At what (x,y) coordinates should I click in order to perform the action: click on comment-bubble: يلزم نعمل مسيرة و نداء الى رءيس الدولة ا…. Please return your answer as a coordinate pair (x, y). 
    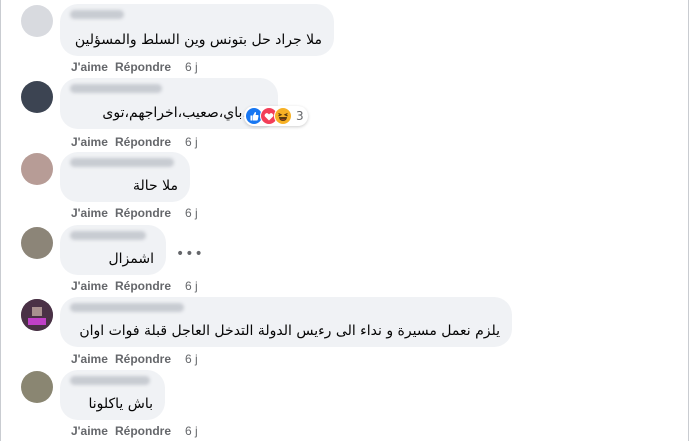
    Looking at the image, I should click on (286, 322).